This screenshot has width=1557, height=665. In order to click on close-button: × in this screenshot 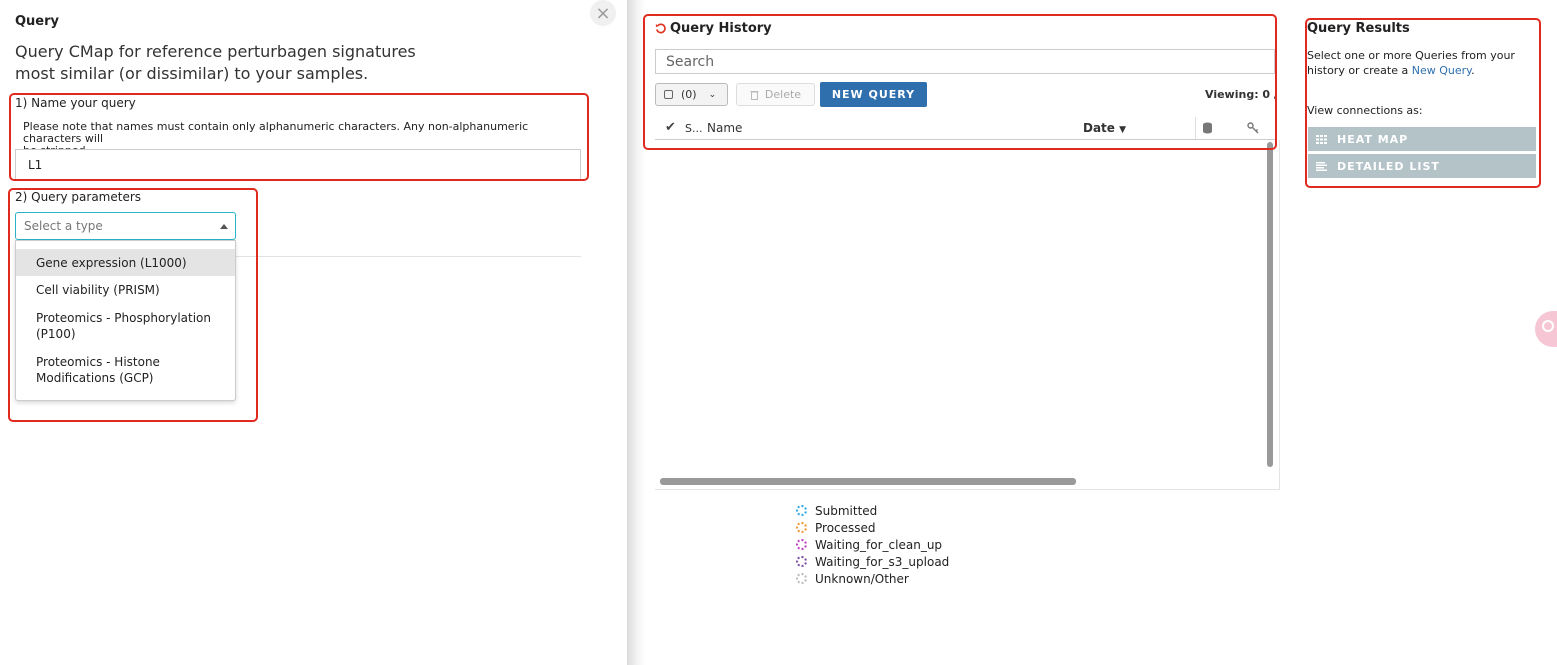, I will do `click(603, 13)`.